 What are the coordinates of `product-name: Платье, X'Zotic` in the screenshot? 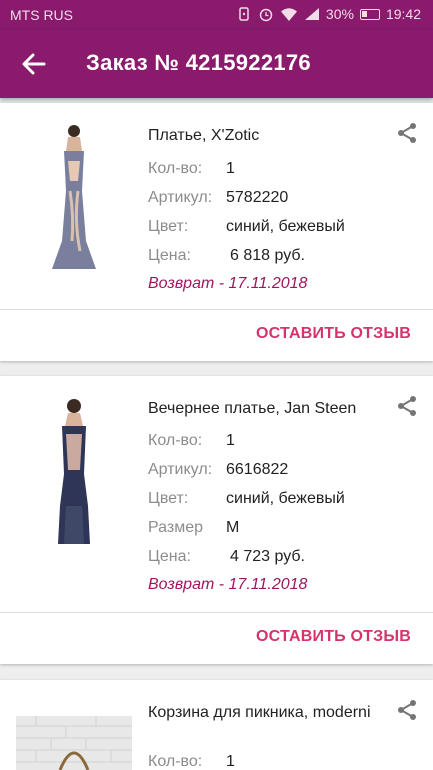 It's located at (263, 136).